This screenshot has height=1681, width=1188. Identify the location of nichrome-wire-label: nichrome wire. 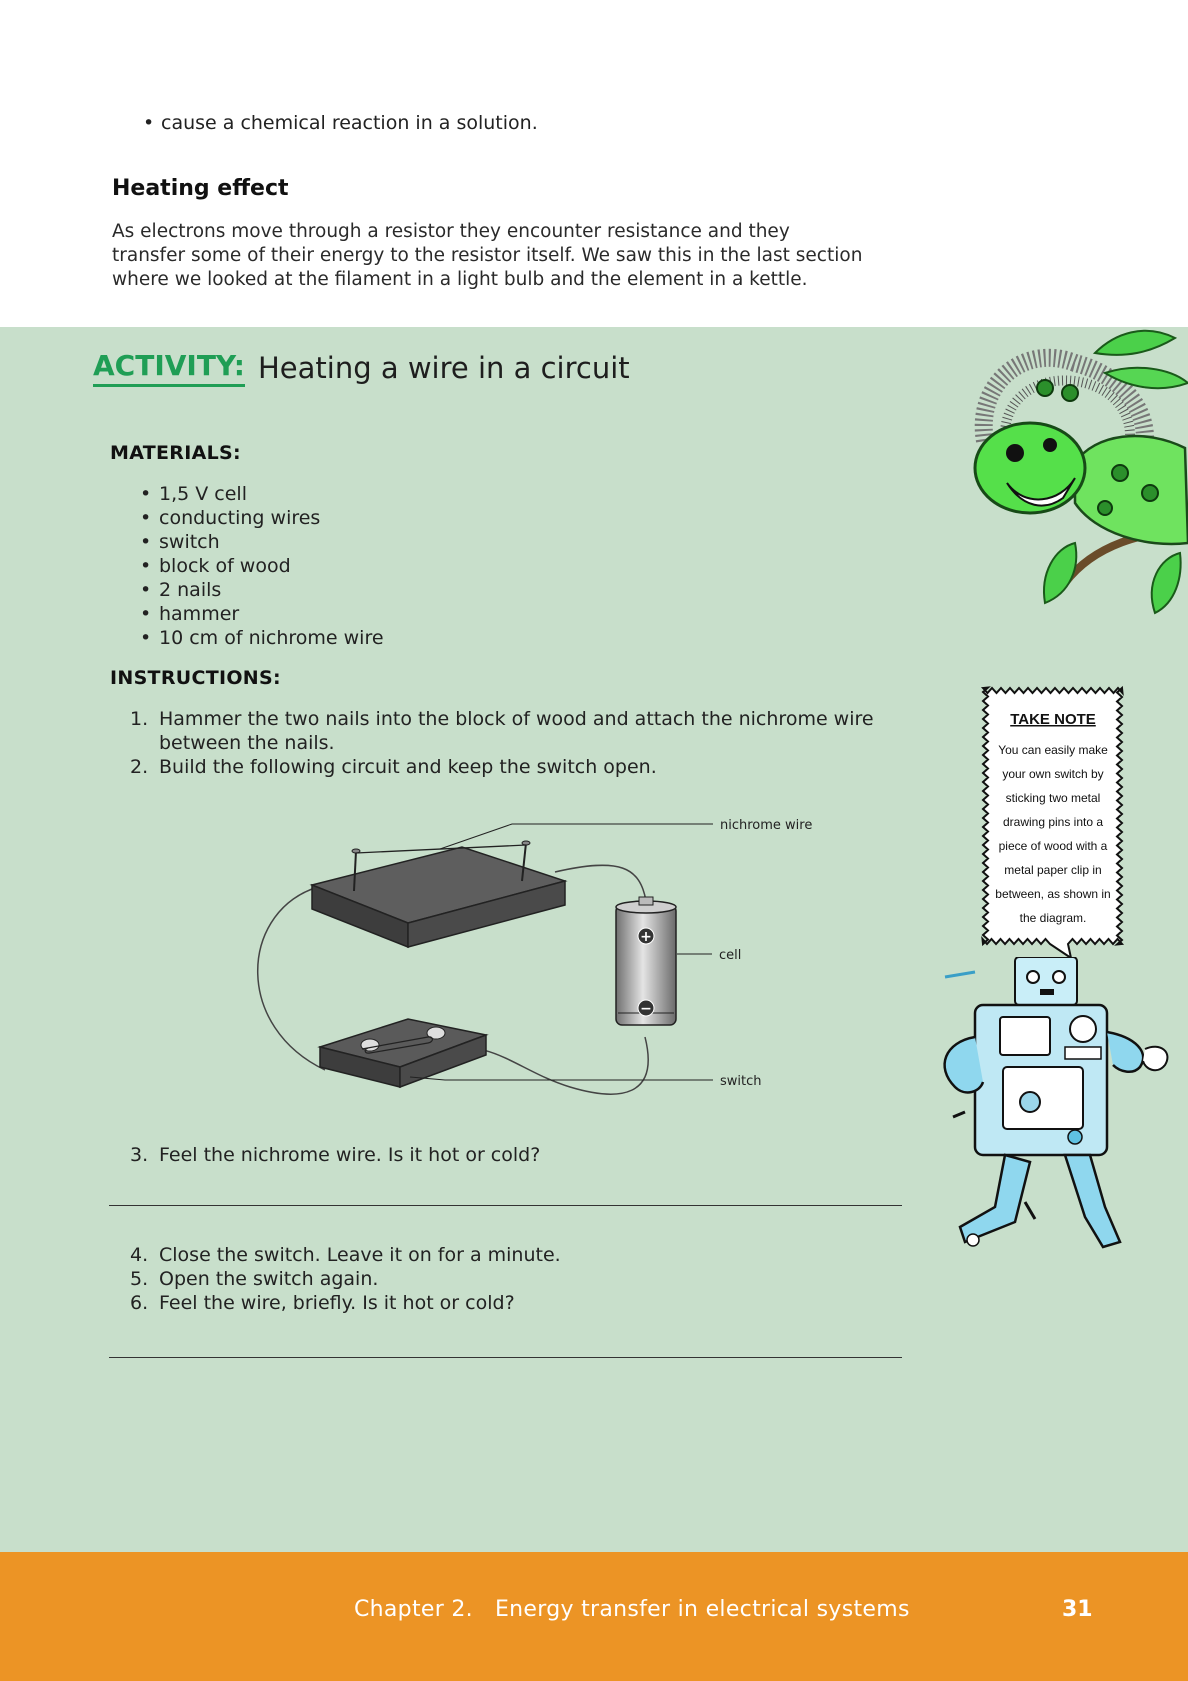
(766, 825).